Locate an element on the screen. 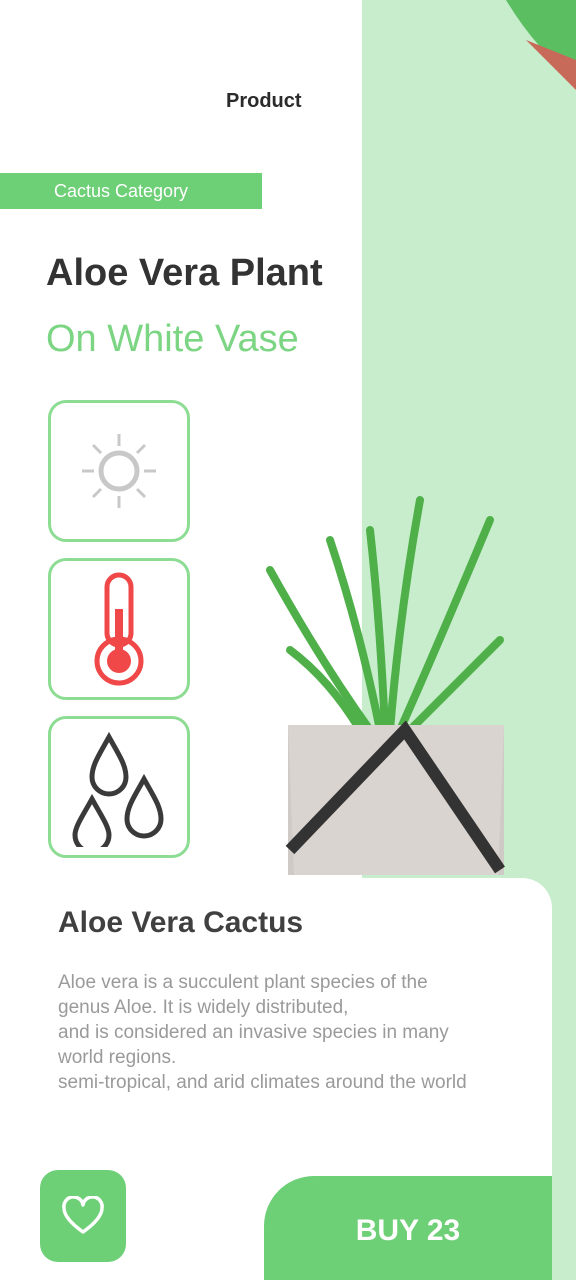 The image size is (576, 1280). sunlight-card is located at coordinates (119, 471).